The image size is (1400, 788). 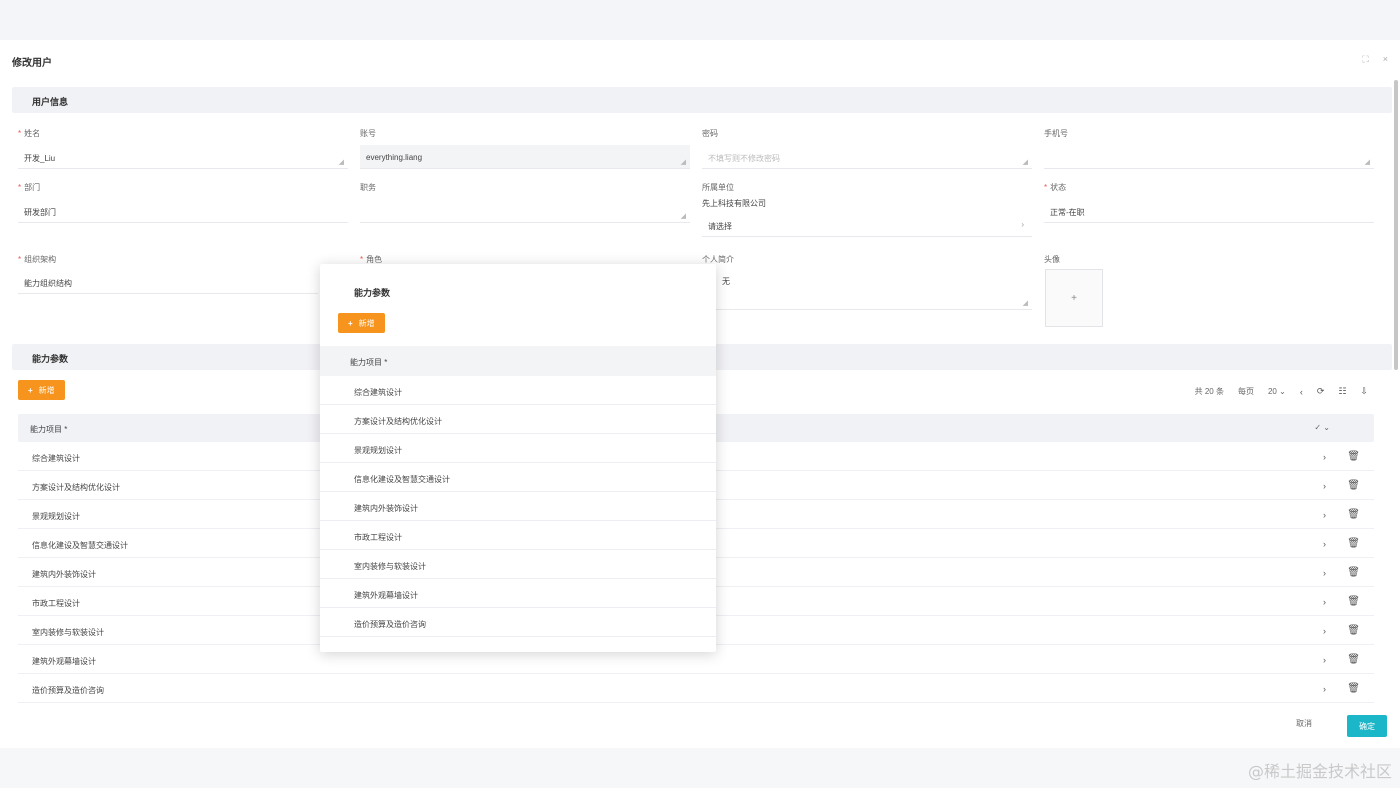 What do you see at coordinates (518, 564) in the screenshot?
I see `list-item: 室内装修与软装设计` at bounding box center [518, 564].